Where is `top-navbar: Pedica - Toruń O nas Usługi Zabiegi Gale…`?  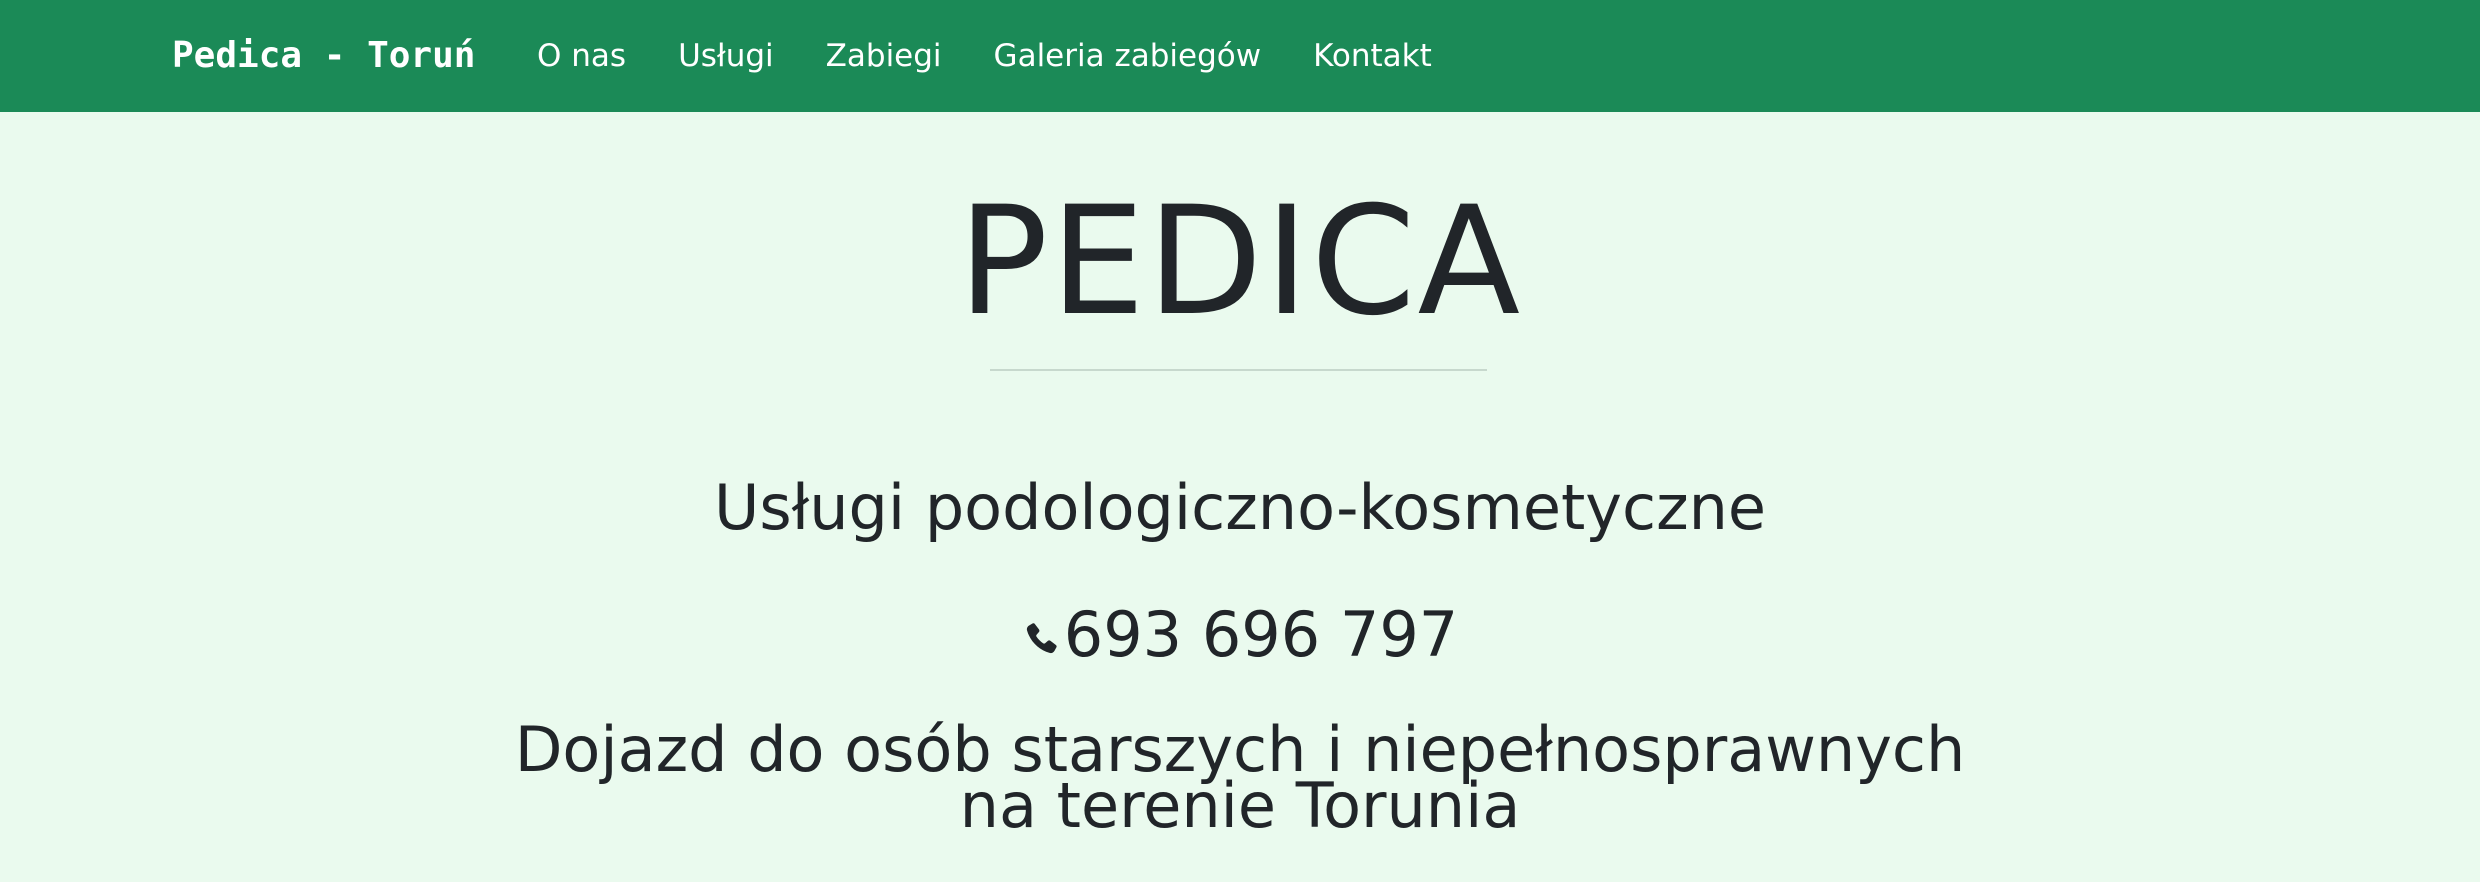 top-navbar: Pedica - Toruń O nas Usługi Zabiegi Gale… is located at coordinates (1240, 56).